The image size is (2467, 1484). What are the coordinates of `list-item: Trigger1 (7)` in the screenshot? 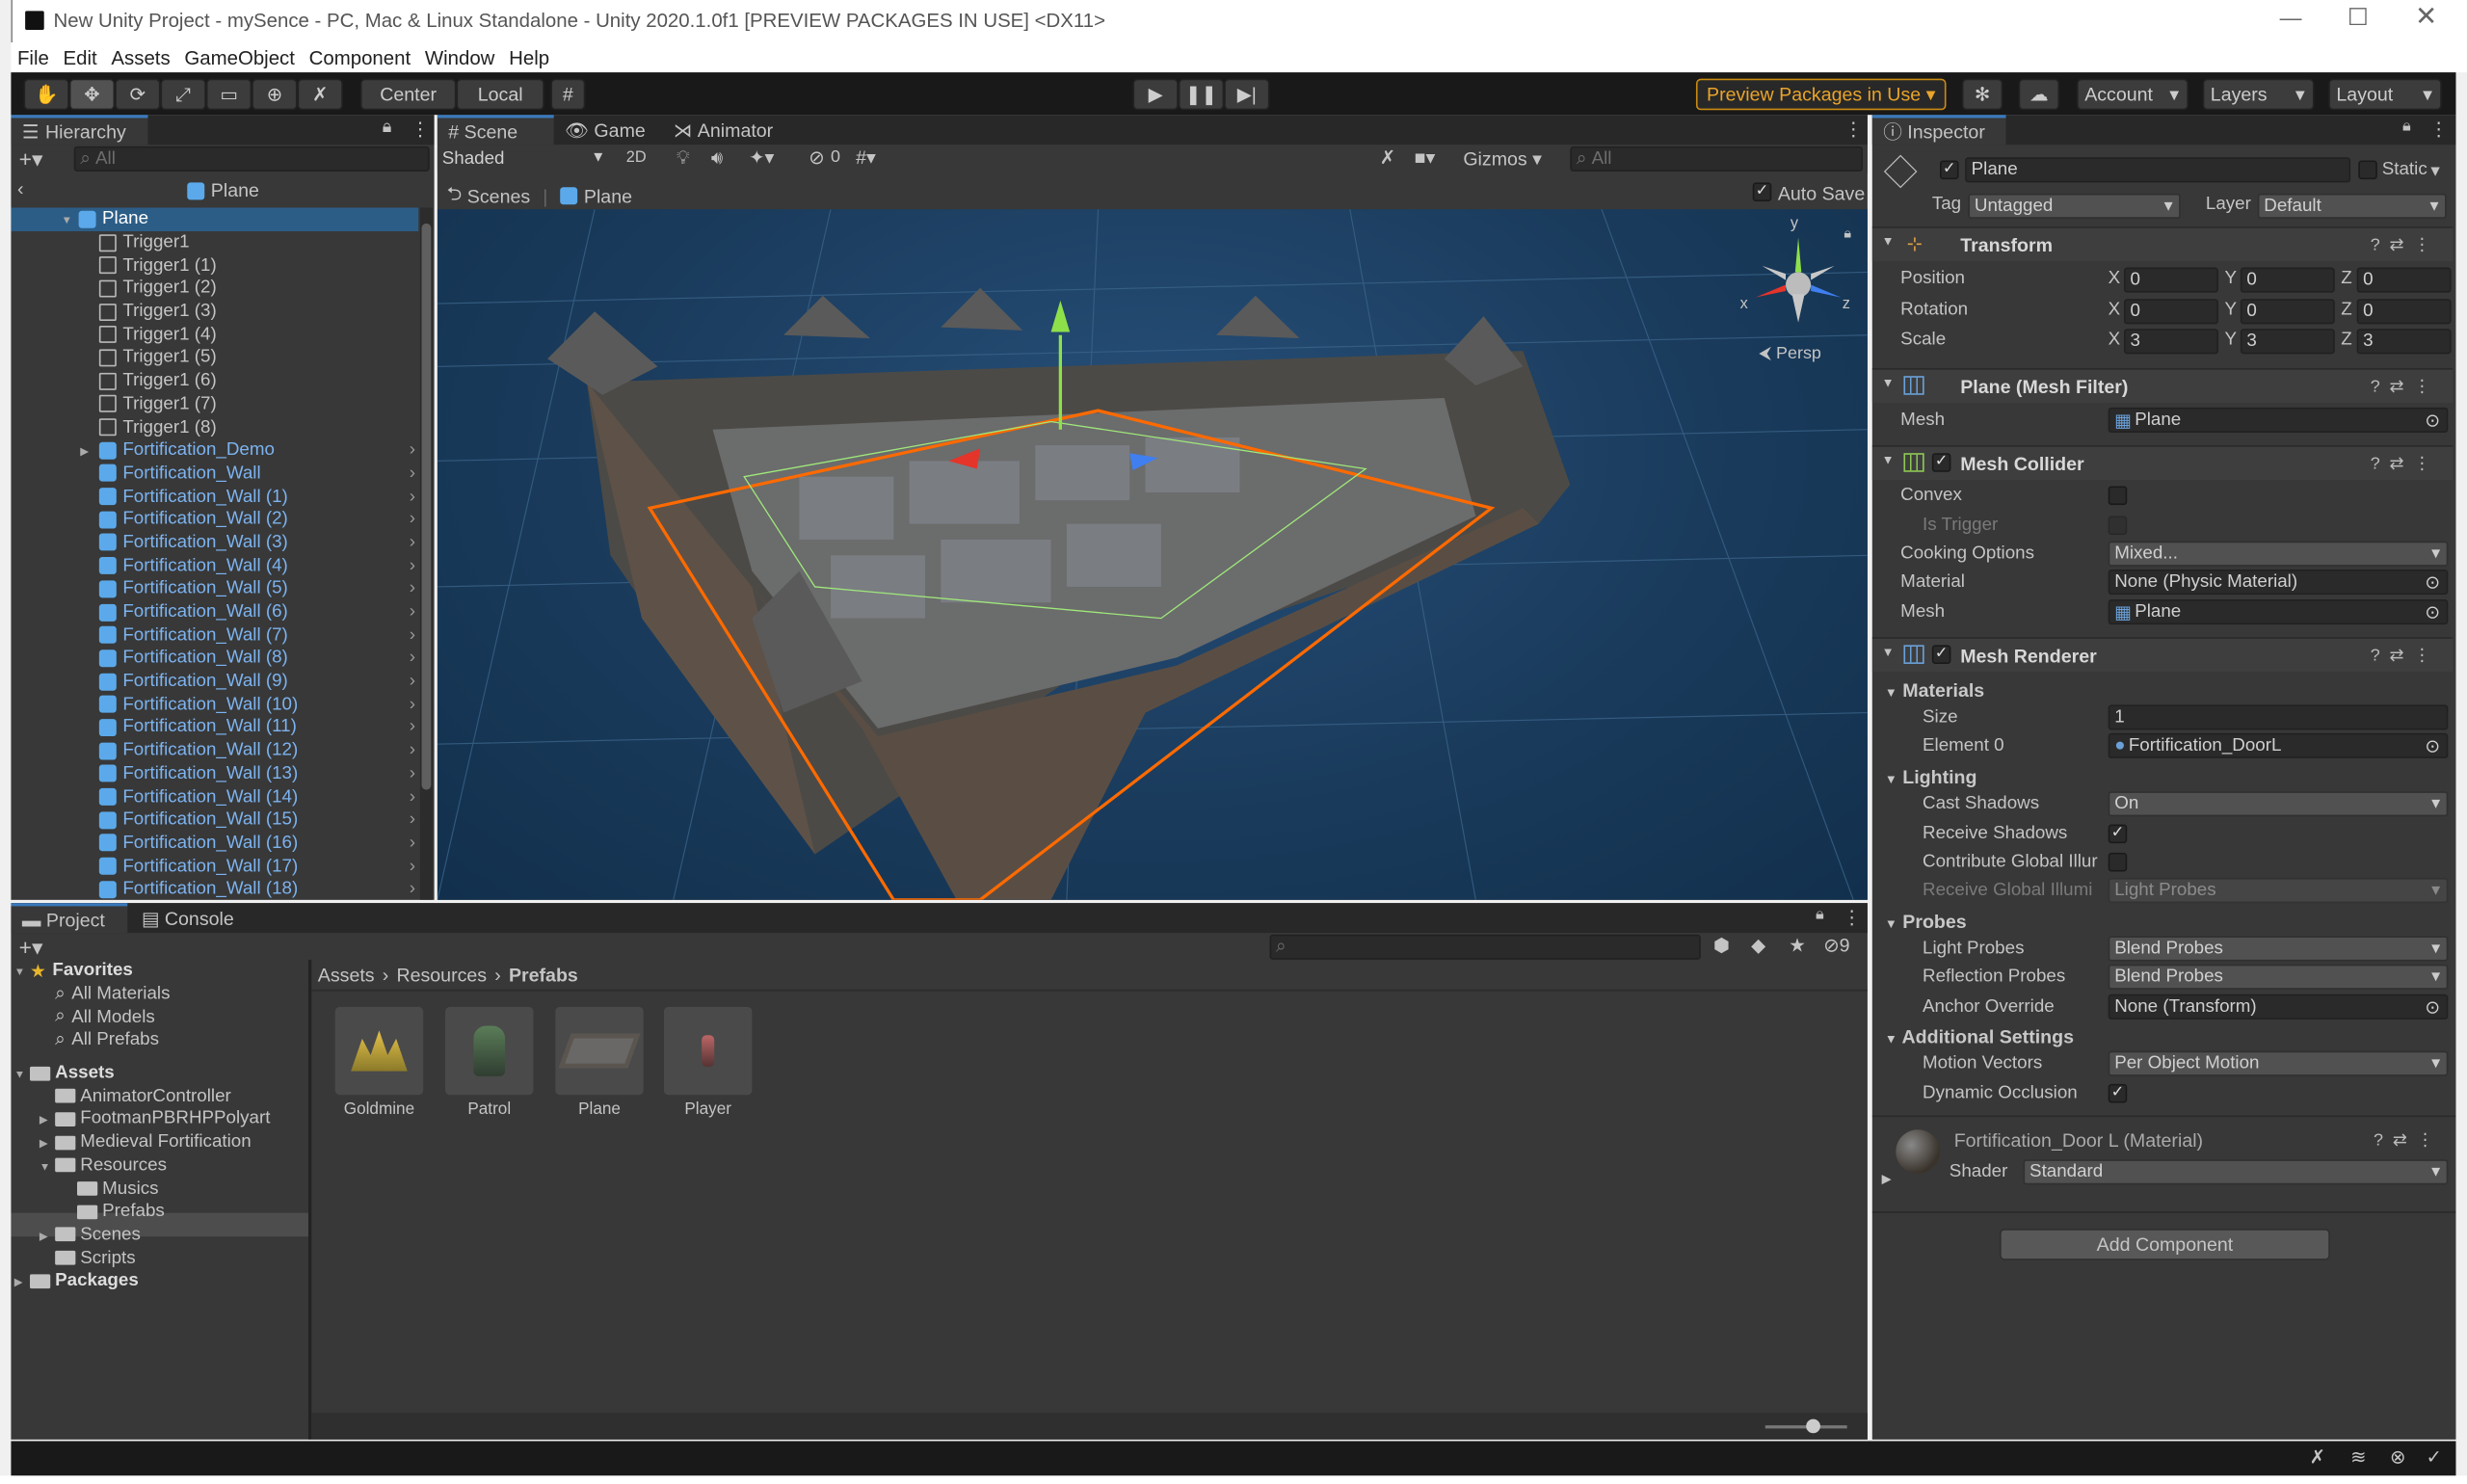 It's located at (214, 403).